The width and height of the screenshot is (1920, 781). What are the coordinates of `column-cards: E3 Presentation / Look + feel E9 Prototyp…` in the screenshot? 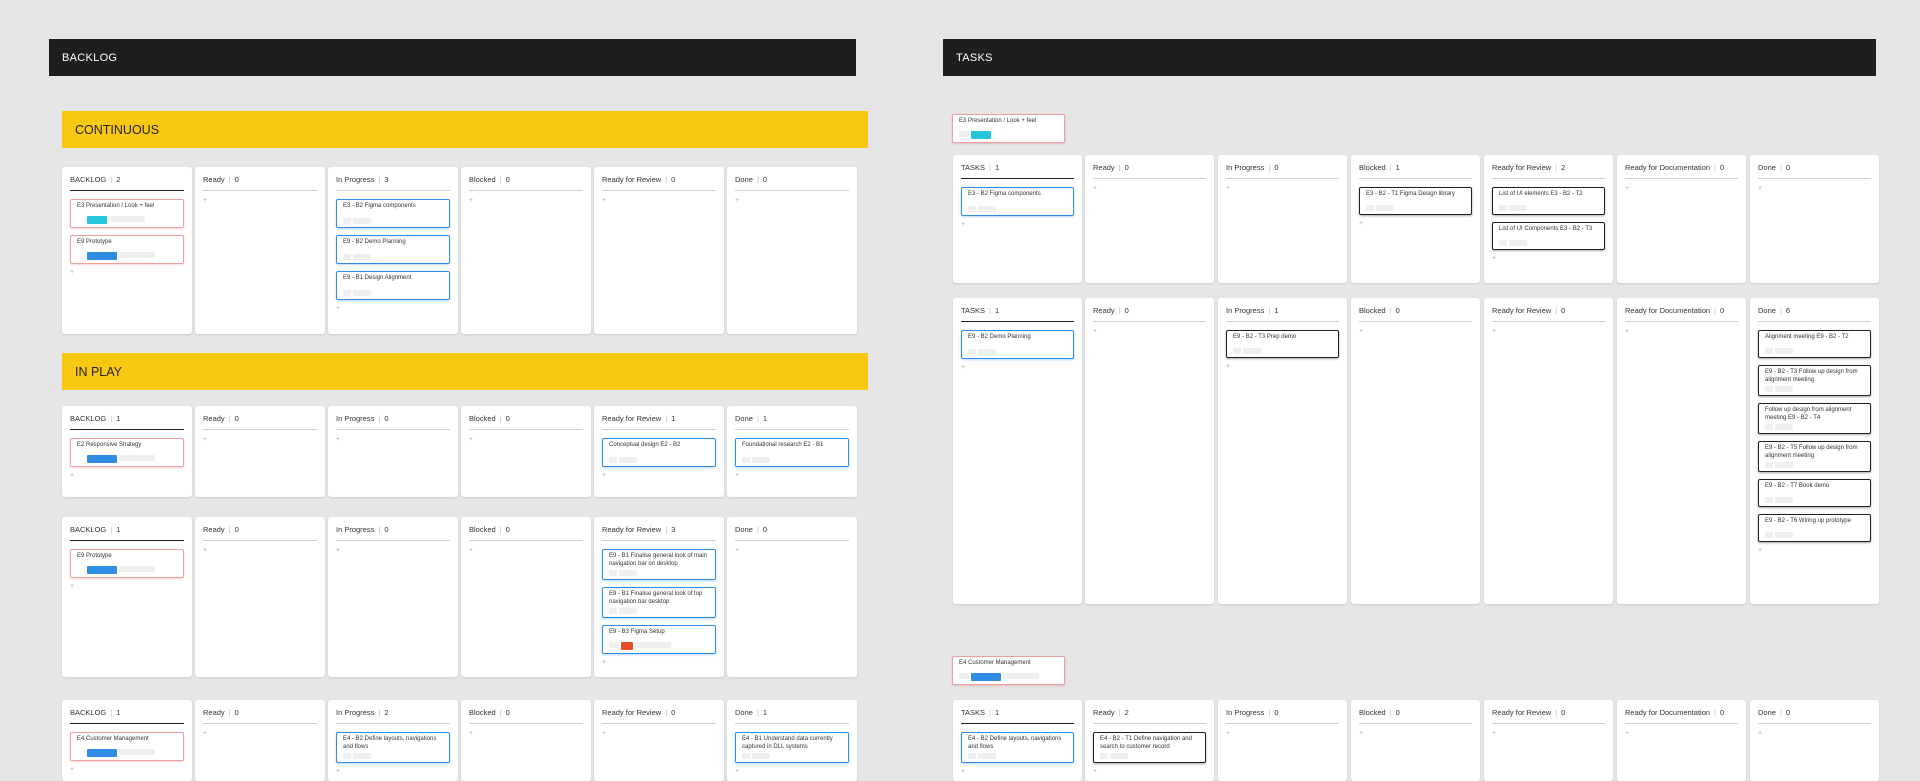 It's located at (127, 238).